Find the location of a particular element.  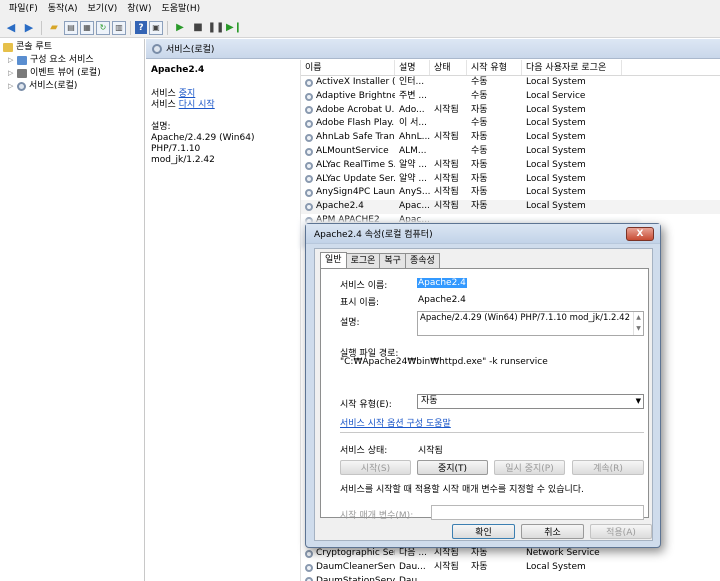

up-folder-icon: ▰ is located at coordinates (54, 28).